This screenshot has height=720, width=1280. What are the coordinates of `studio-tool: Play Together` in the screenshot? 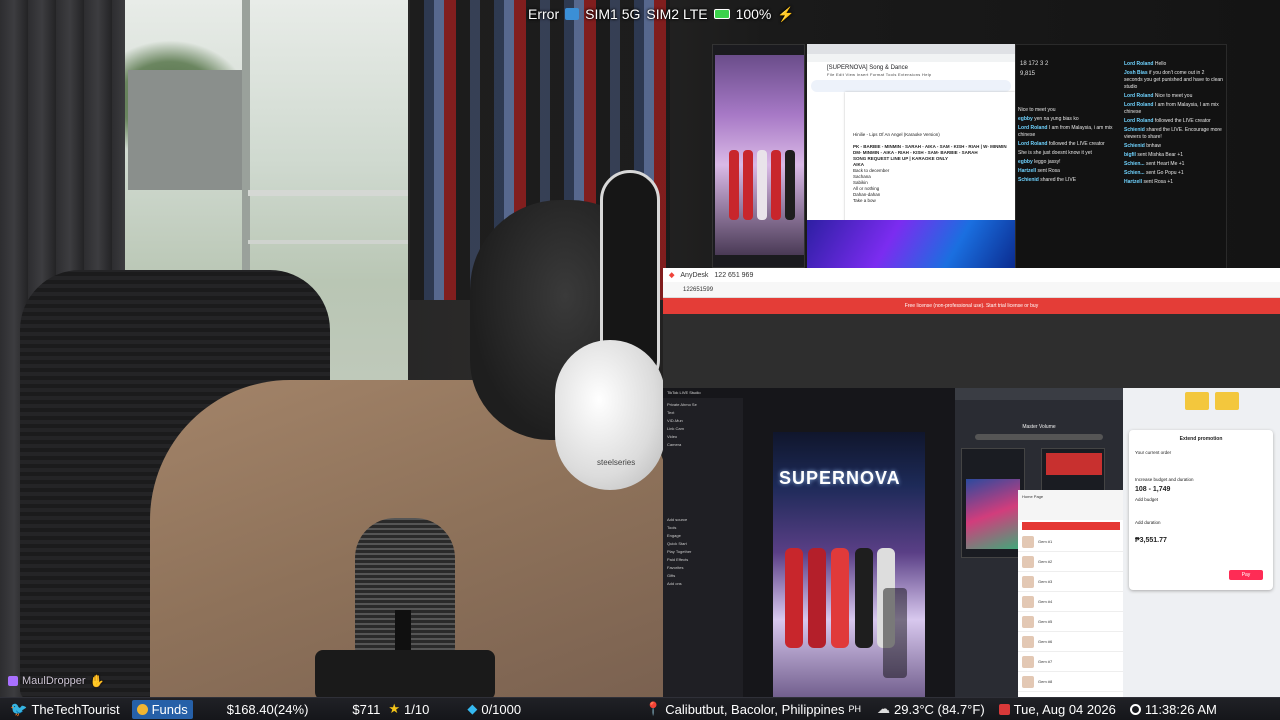 It's located at (703, 551).